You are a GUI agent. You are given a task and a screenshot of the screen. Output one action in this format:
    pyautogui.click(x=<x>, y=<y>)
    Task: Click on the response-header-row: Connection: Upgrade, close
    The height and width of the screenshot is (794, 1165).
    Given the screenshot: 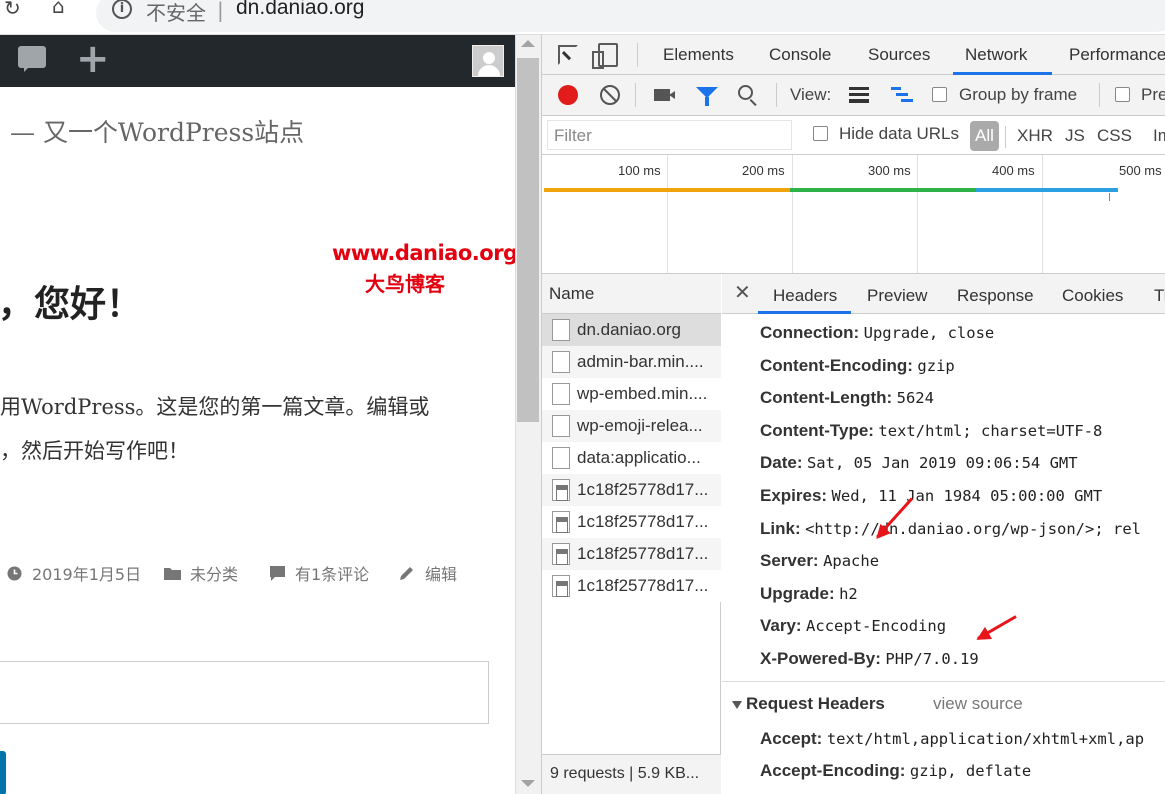 What is the action you would take?
    pyautogui.click(x=877, y=333)
    